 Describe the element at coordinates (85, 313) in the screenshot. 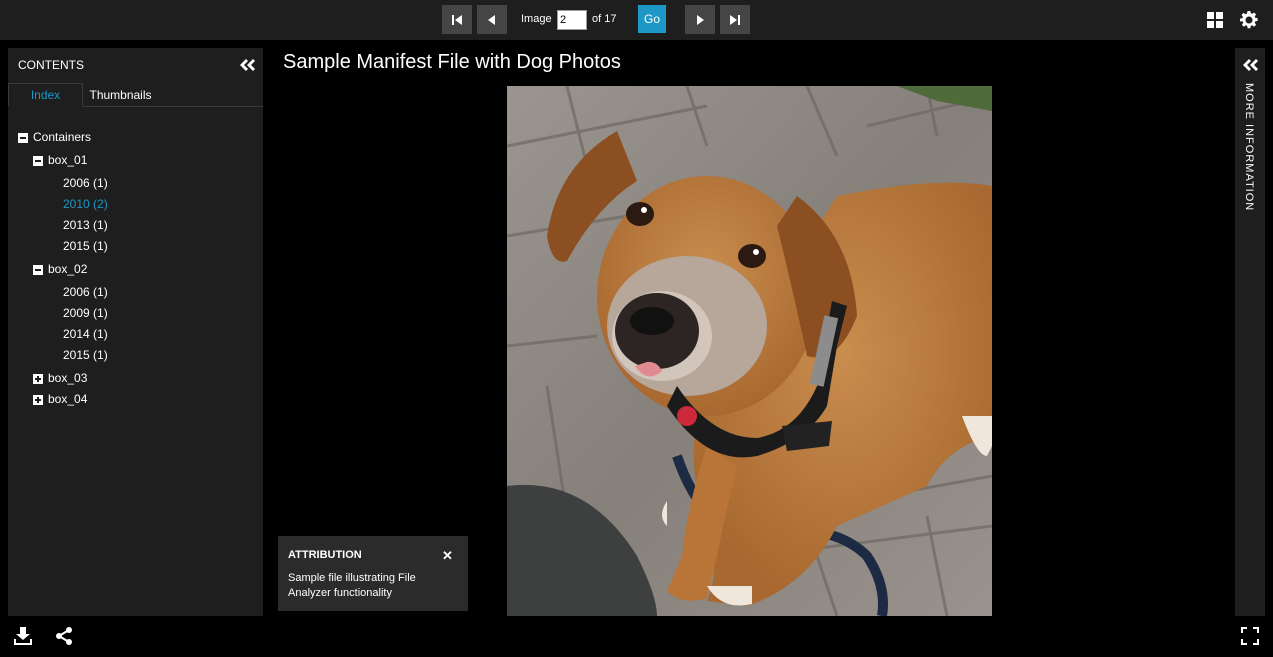

I see `tree-leaf: 2009 (1)` at that location.